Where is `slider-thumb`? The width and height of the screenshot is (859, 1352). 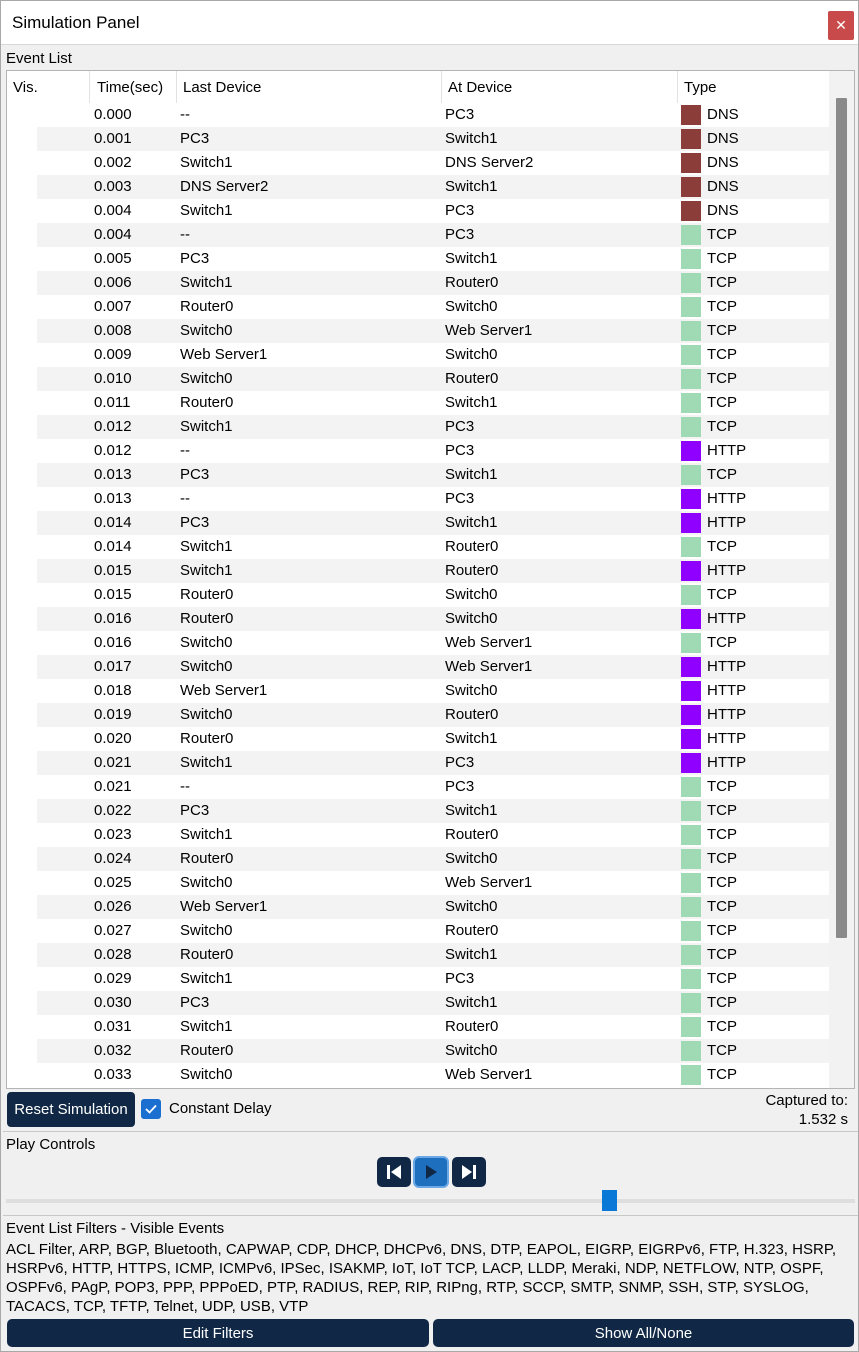
slider-thumb is located at coordinates (609, 1200).